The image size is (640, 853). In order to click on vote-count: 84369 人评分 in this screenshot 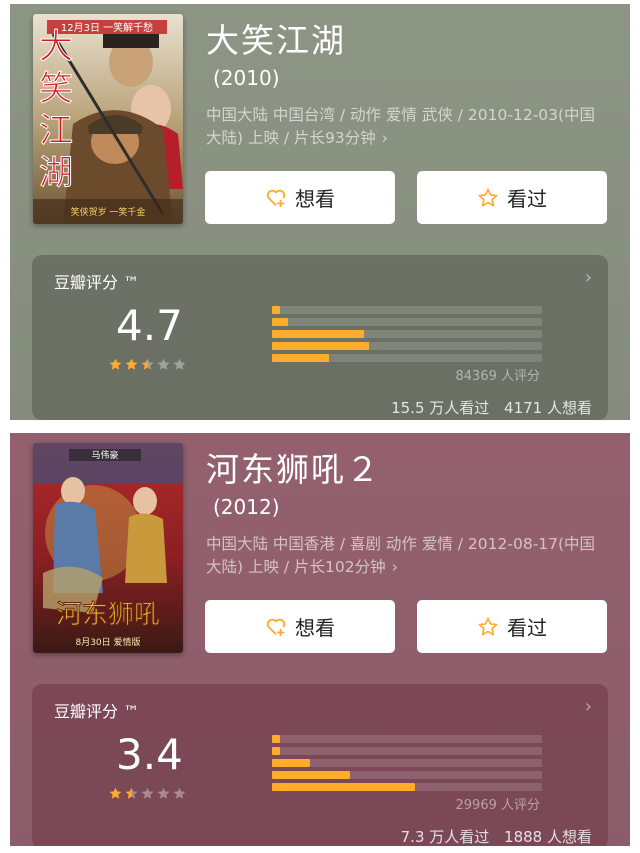, I will do `click(498, 376)`.